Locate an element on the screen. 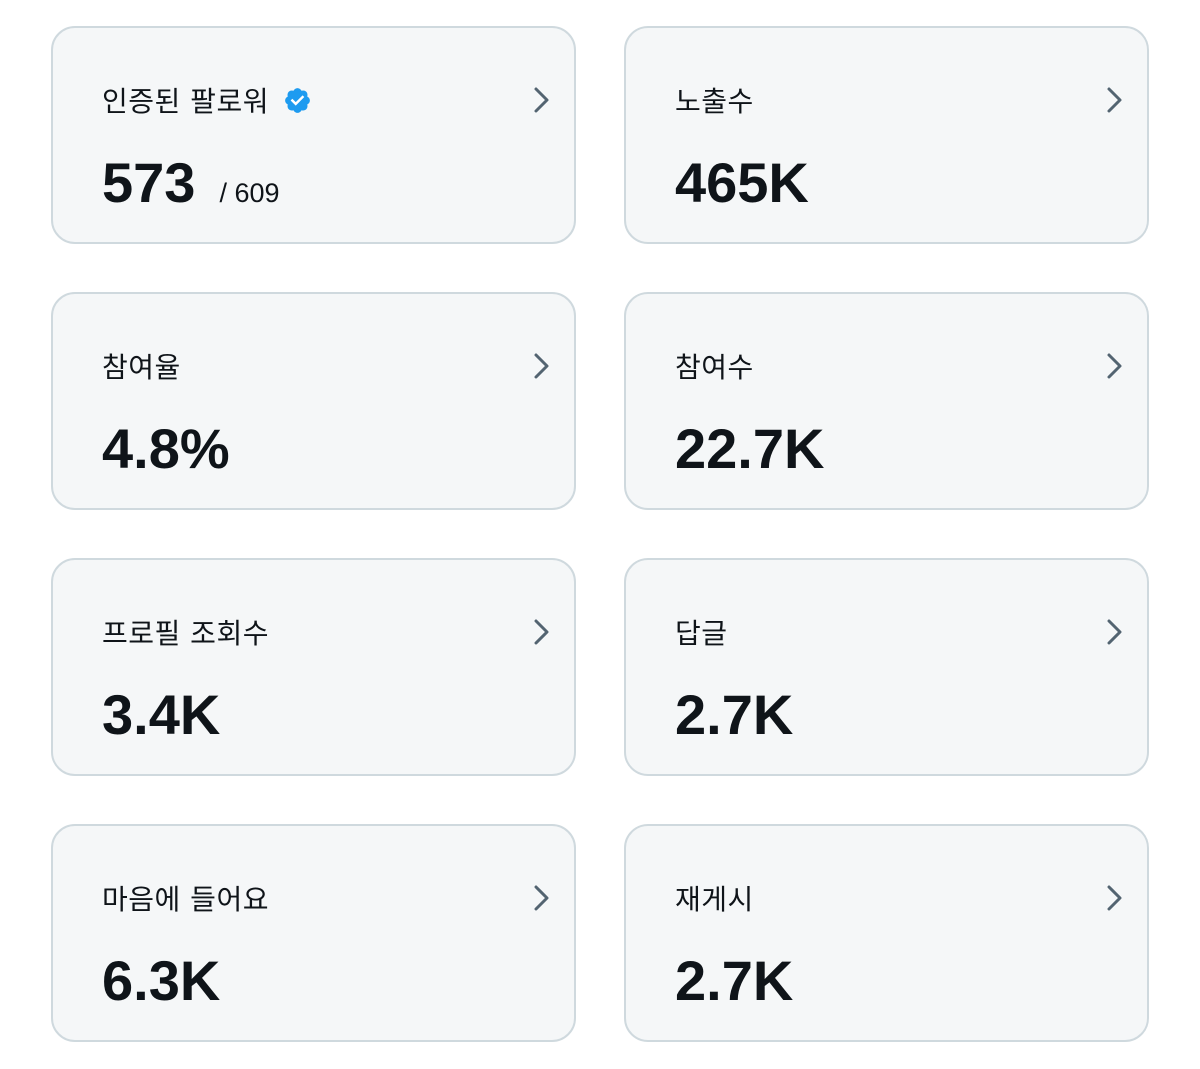  card-value: 573 is located at coordinates (149, 182).